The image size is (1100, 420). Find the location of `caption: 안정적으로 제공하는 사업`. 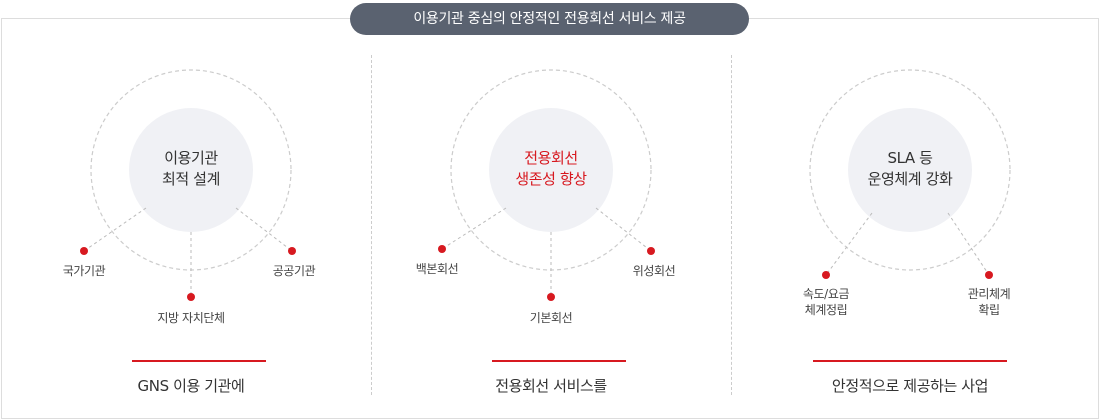

caption: 안정적으로 제공하는 사업 is located at coordinates (910, 386).